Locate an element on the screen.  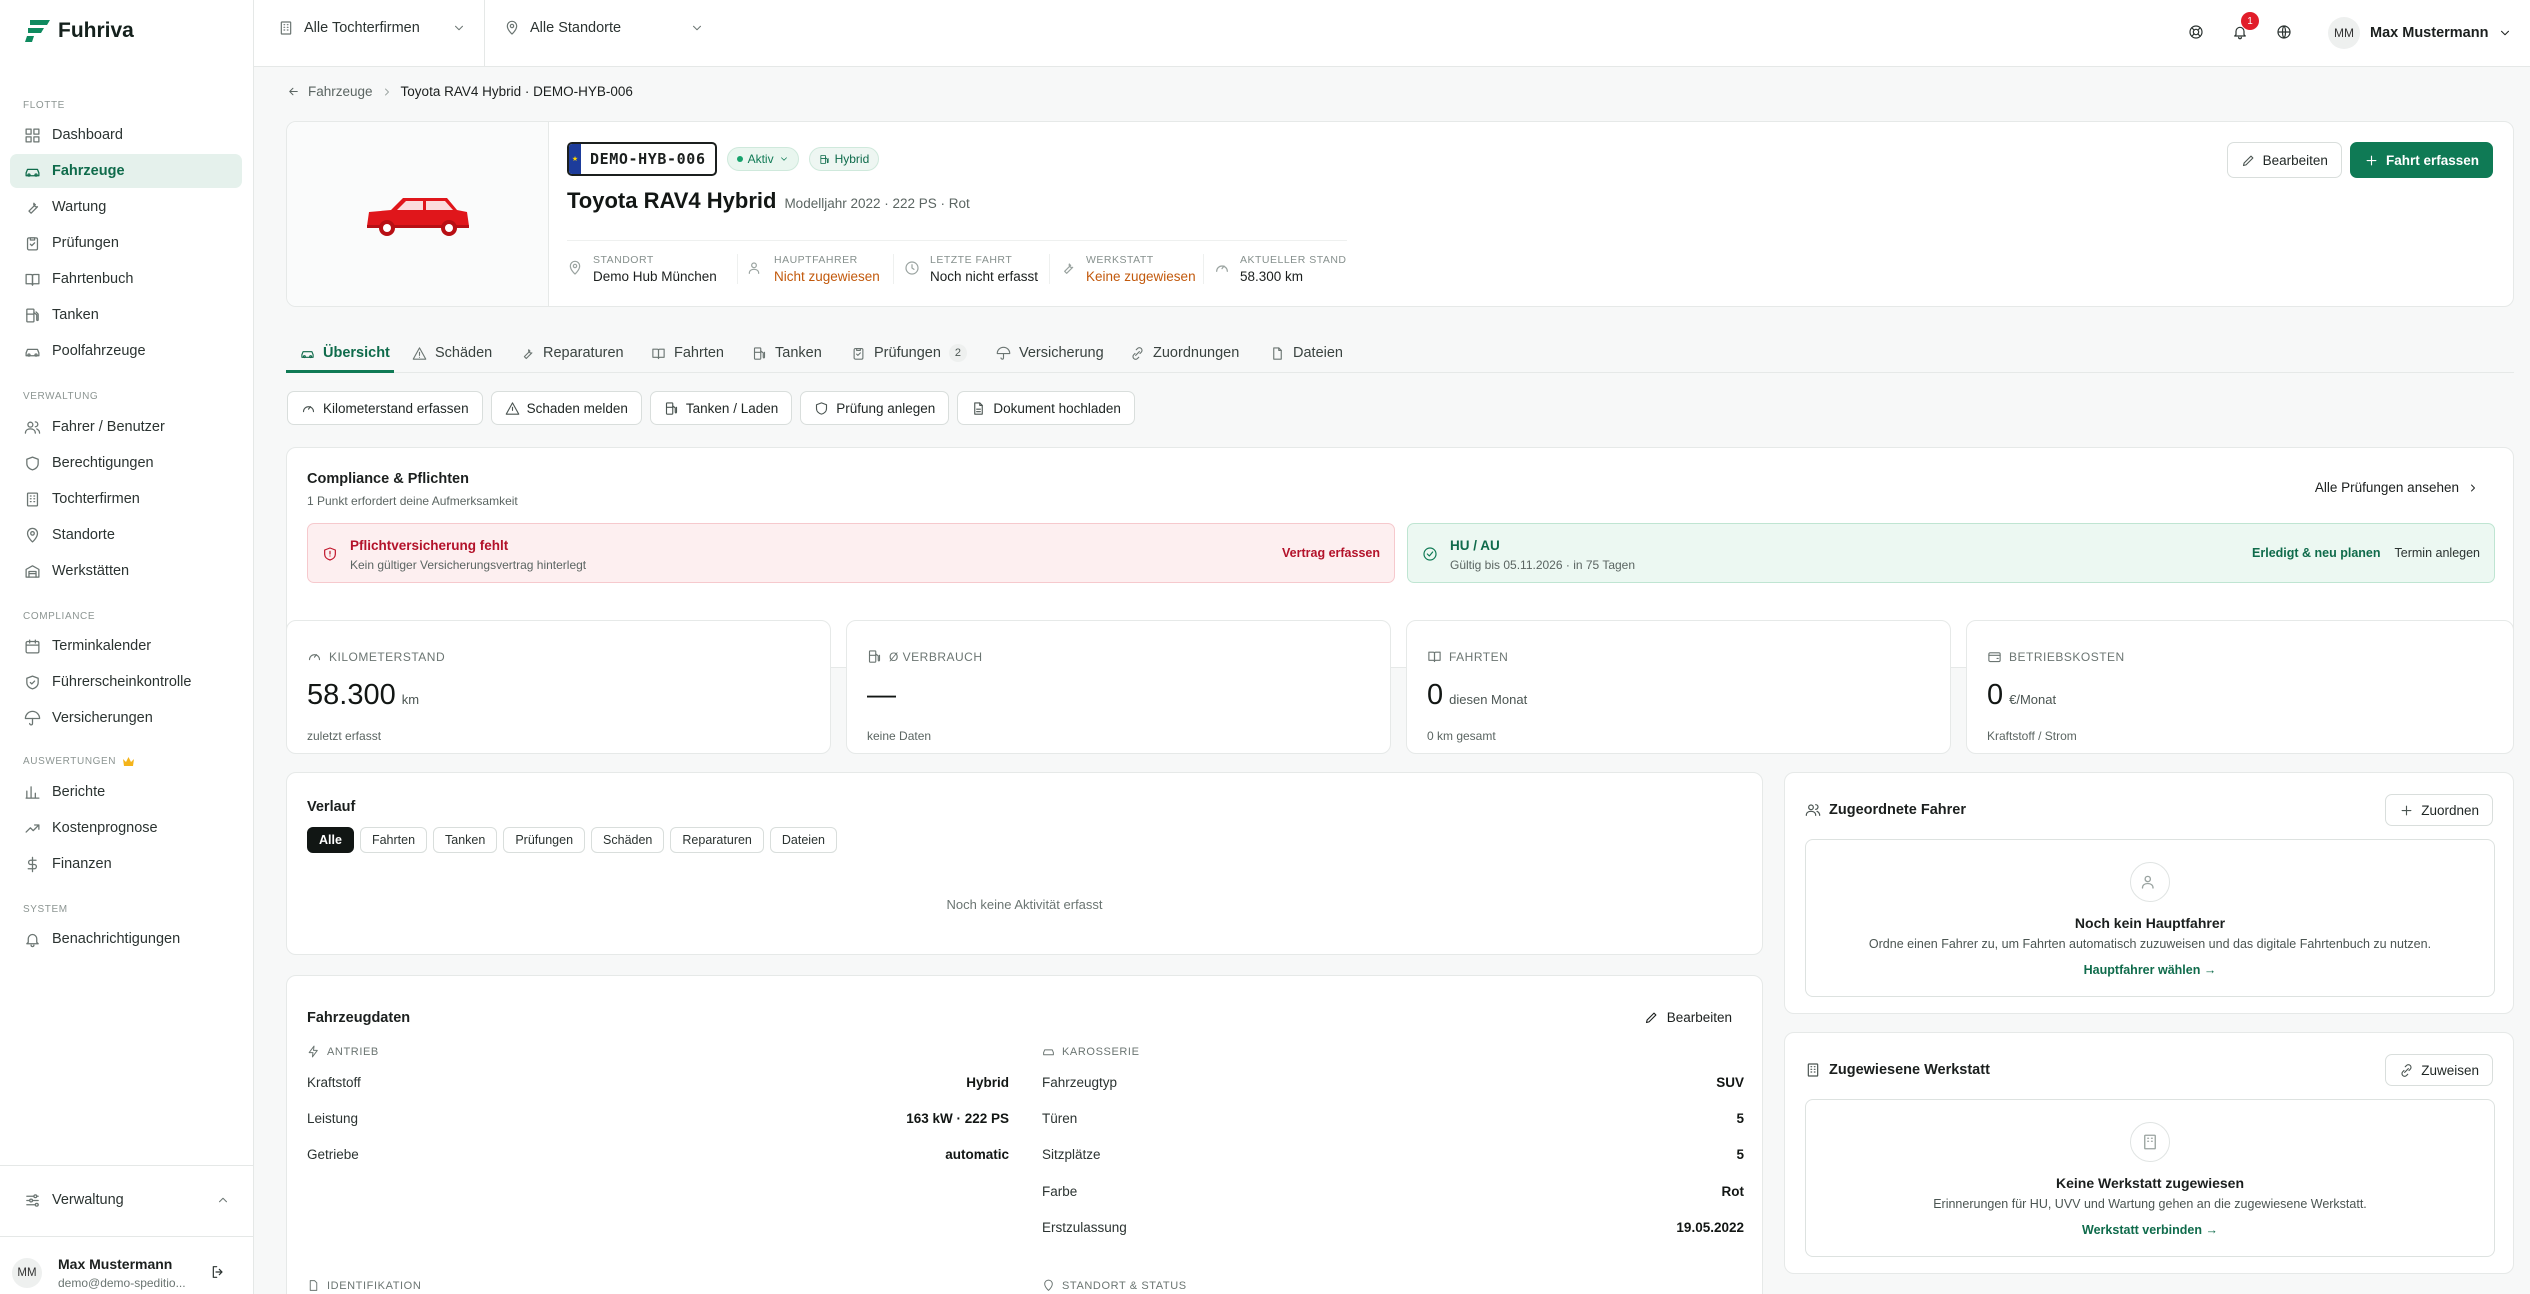
clipboard-check-icon is located at coordinates (32, 243).